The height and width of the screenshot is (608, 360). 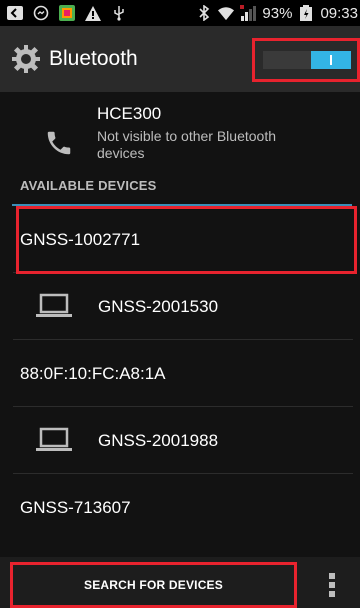 I want to click on battery-percent: 93%, so click(x=277, y=13).